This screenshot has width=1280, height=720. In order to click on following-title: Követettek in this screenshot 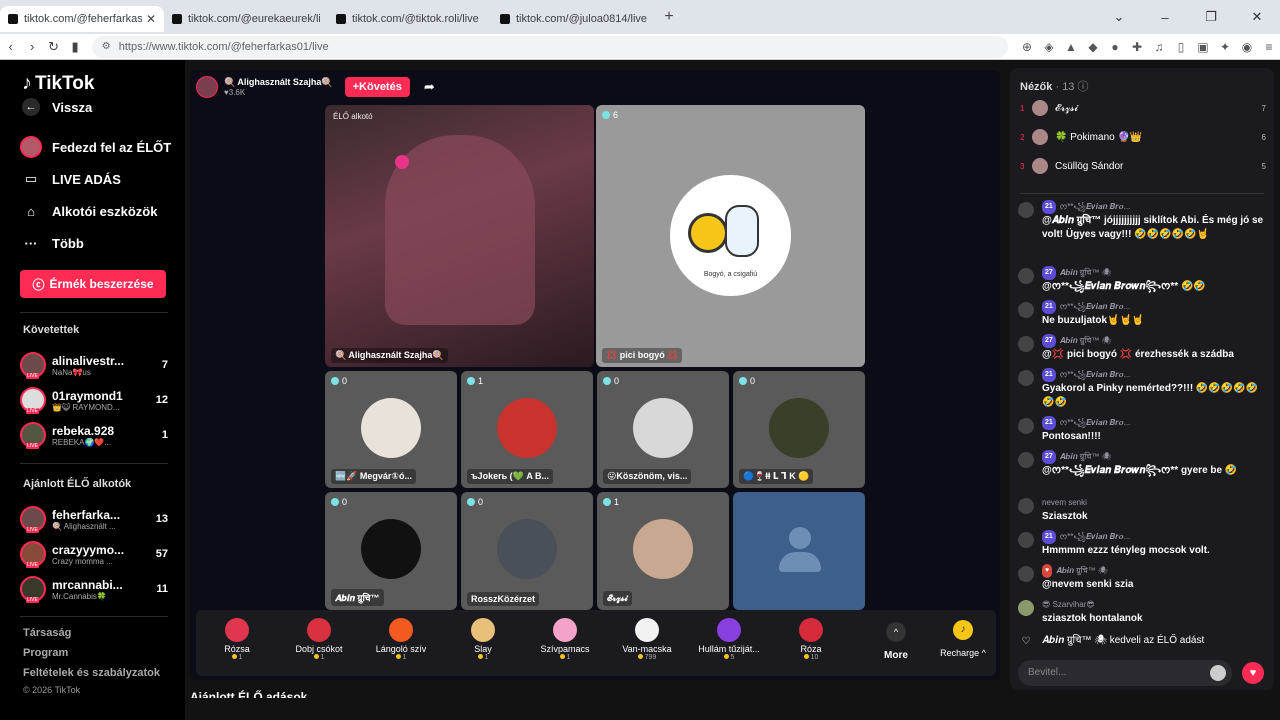, I will do `click(51, 330)`.